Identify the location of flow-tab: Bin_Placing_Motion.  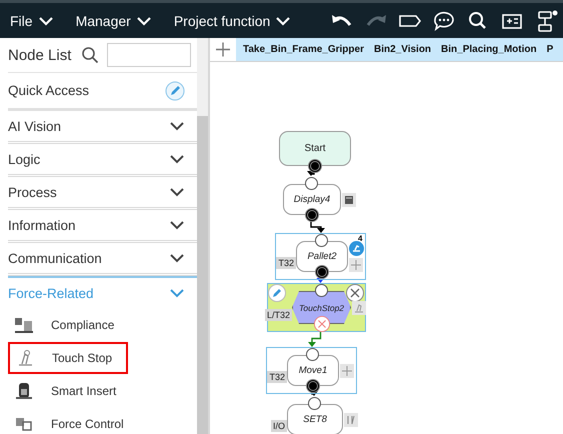
(485, 49).